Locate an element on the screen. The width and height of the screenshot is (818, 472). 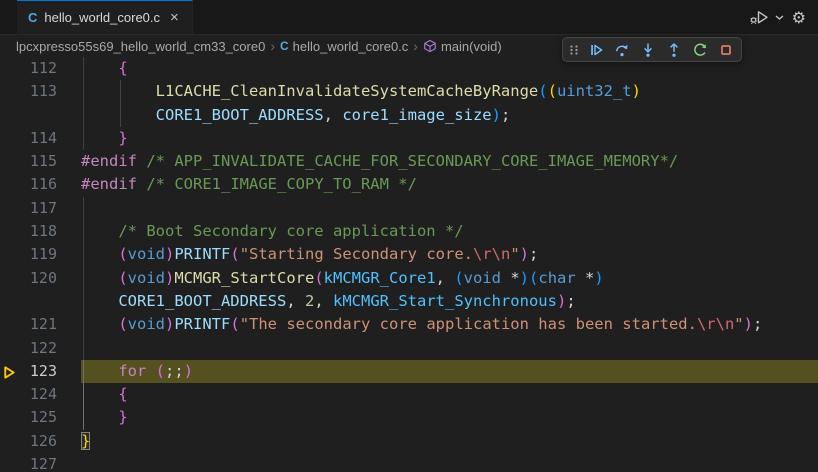
code-token: #endif is located at coordinates (109, 161).